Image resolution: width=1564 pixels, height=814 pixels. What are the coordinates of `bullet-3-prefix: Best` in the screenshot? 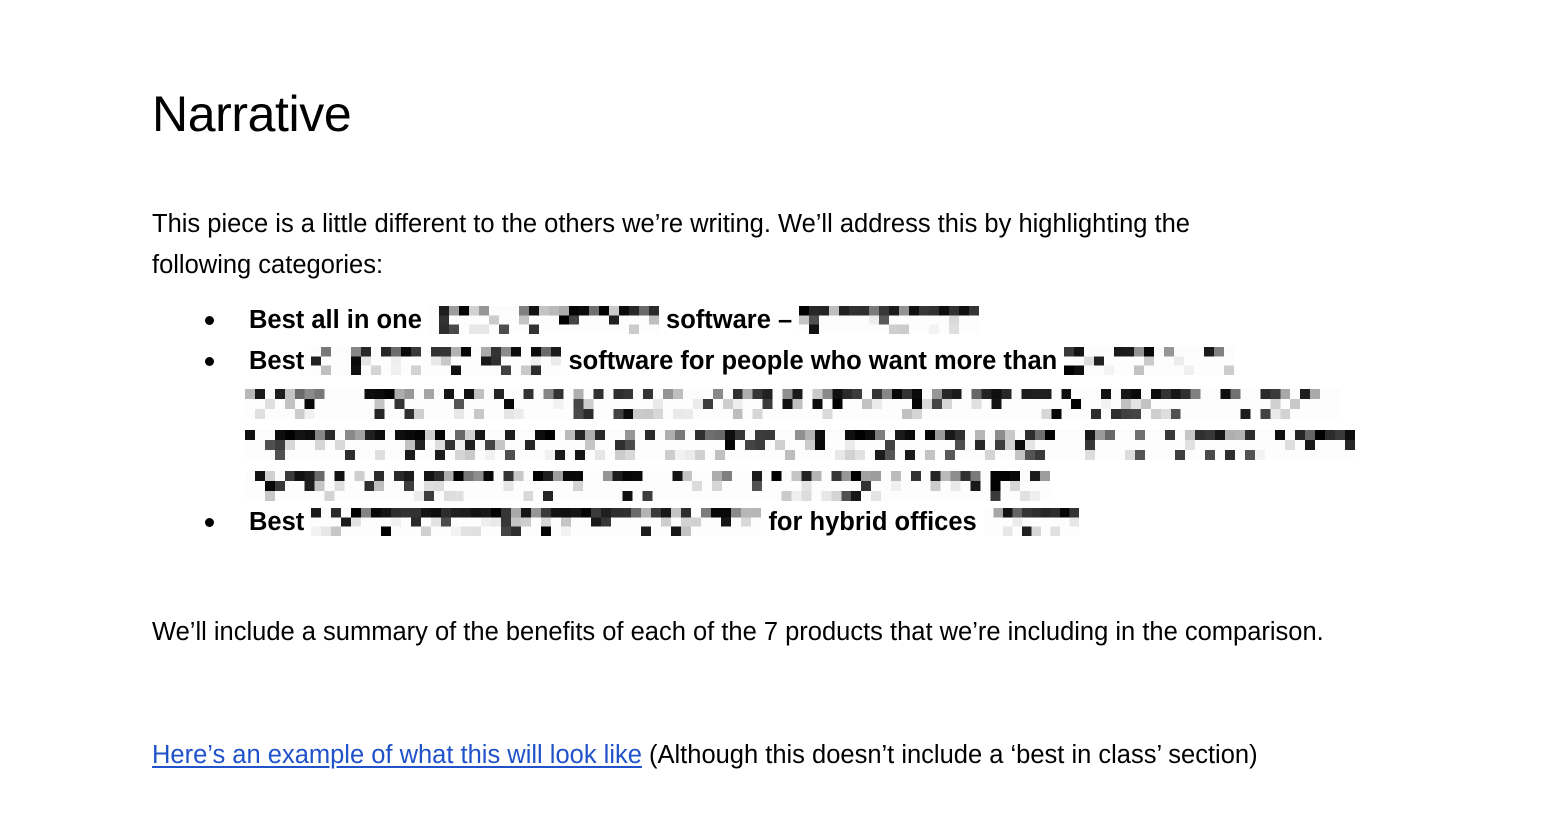 It's located at (280, 522).